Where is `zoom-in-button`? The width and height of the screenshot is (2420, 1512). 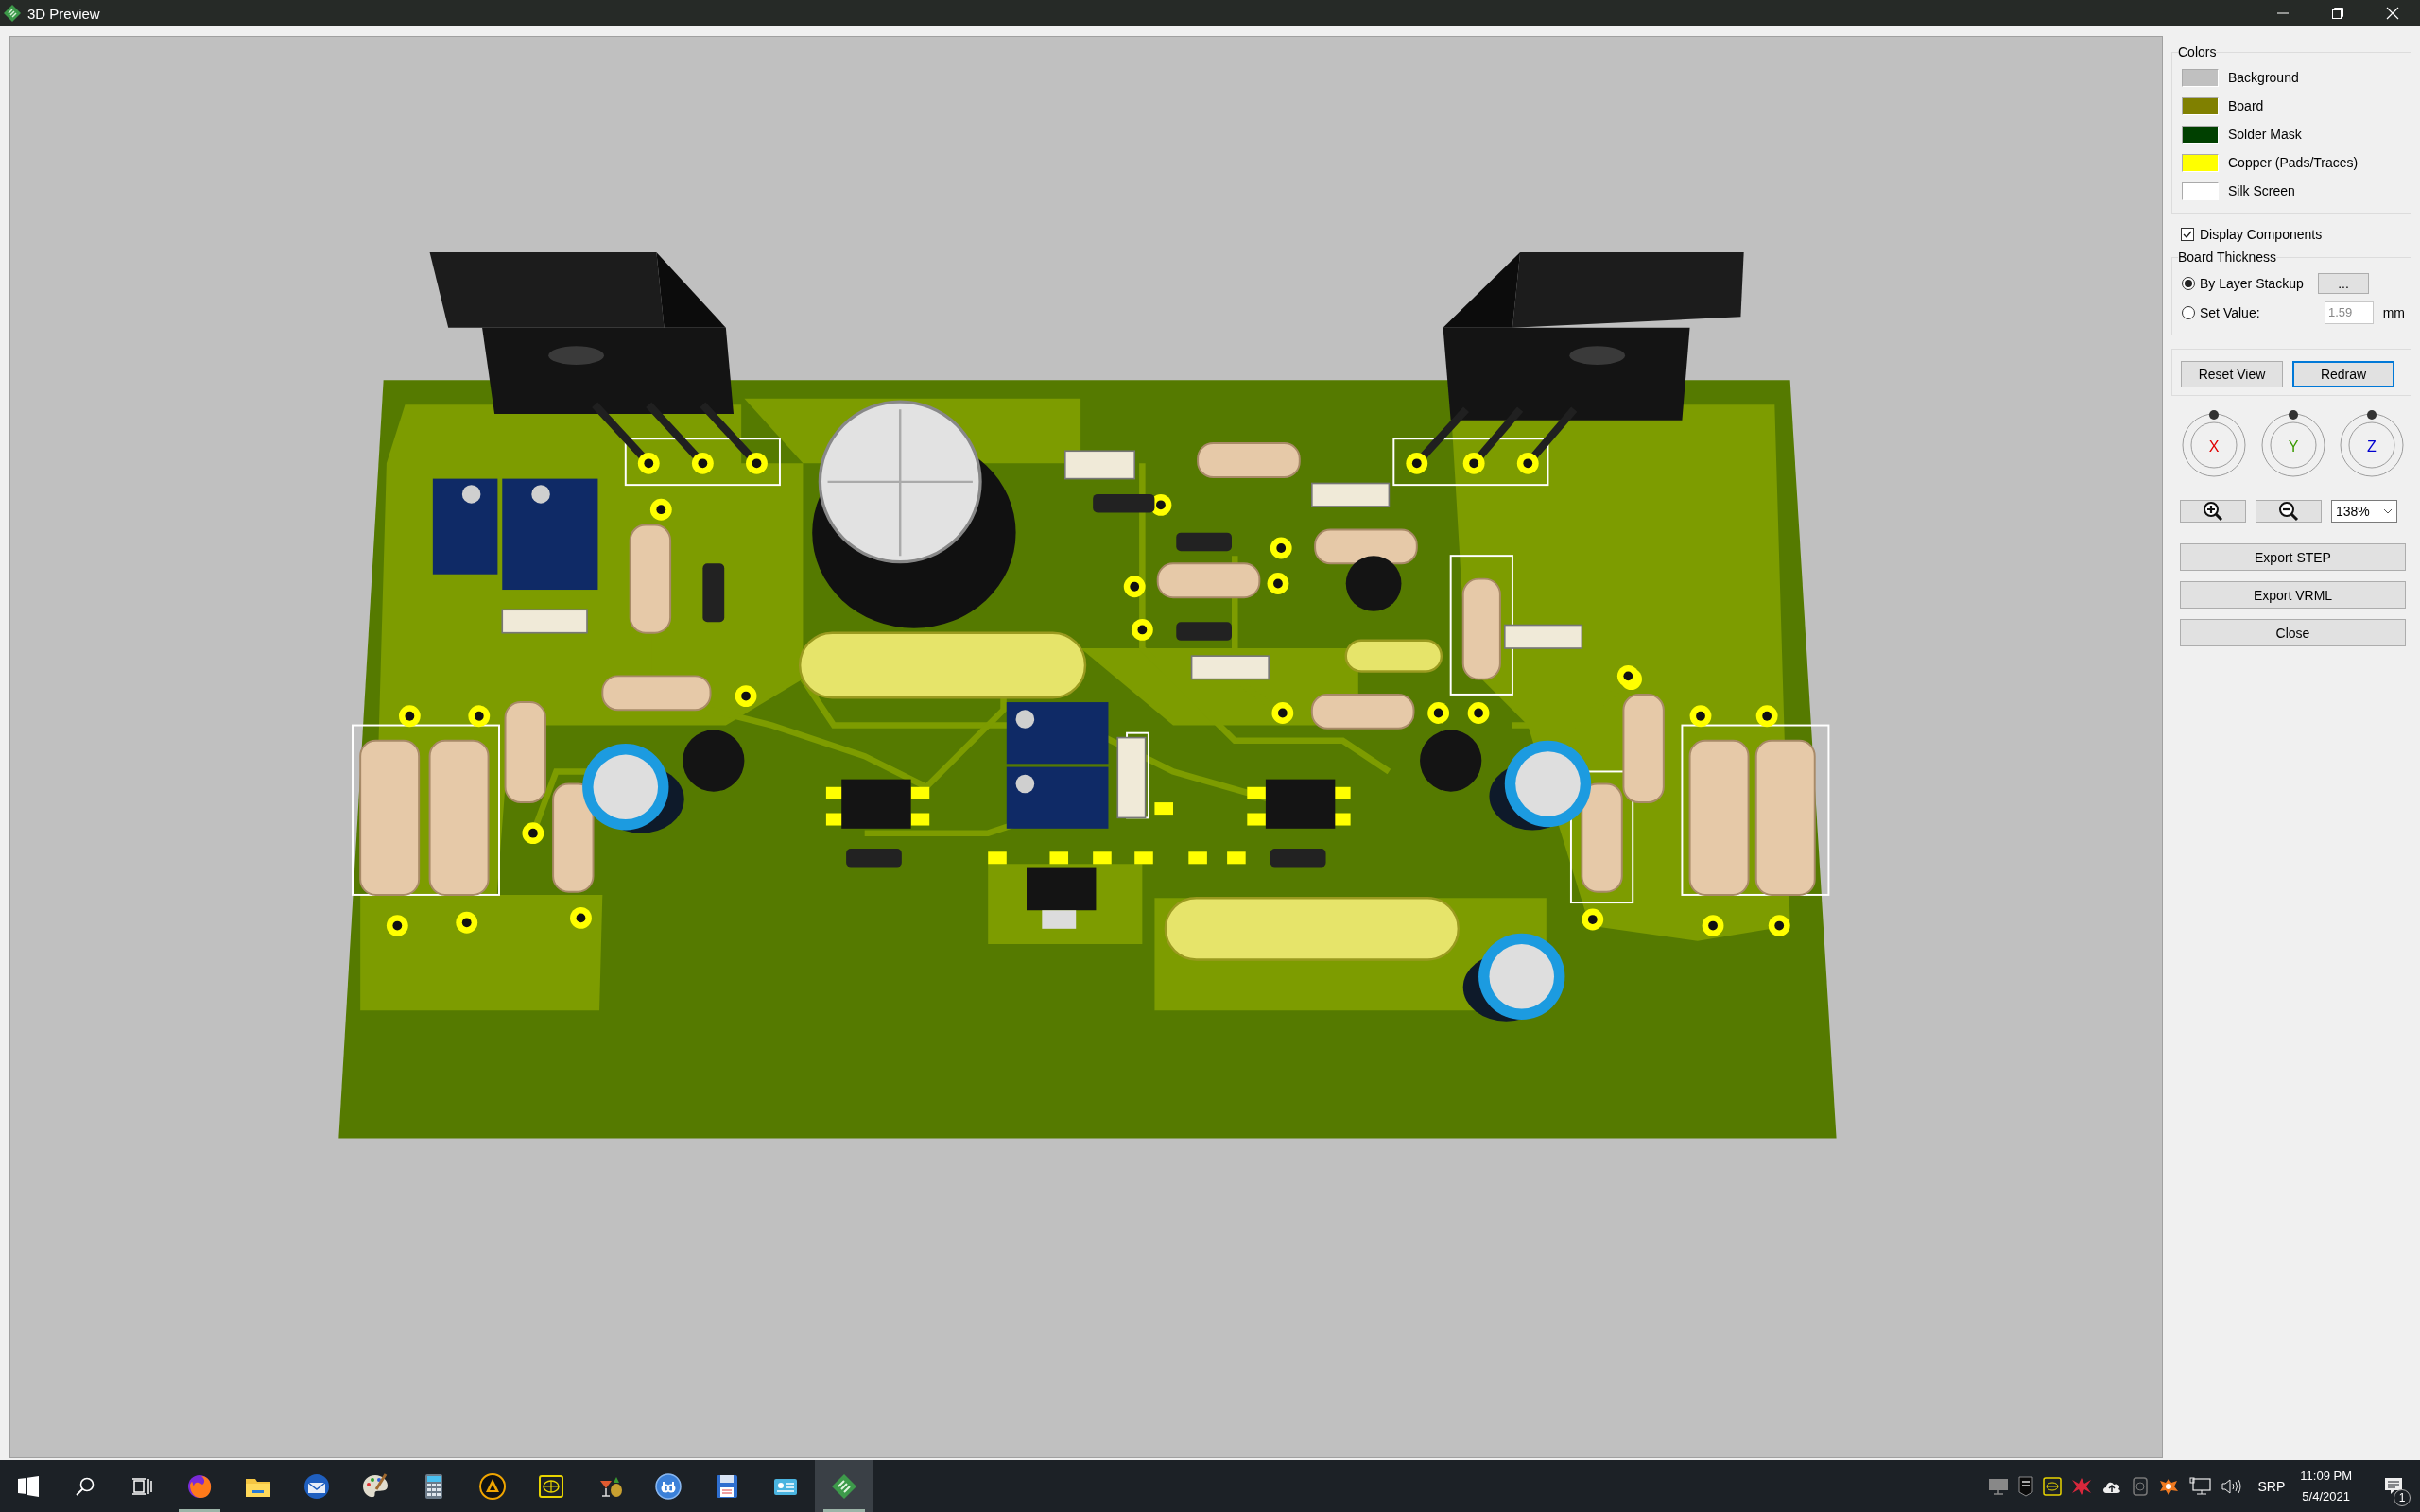 zoom-in-button is located at coordinates (2213, 511).